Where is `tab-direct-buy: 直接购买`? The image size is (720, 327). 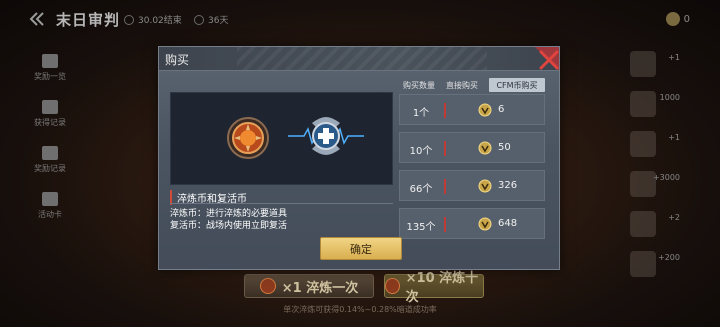
tab-direct-buy: 直接购买 is located at coordinates (462, 85).